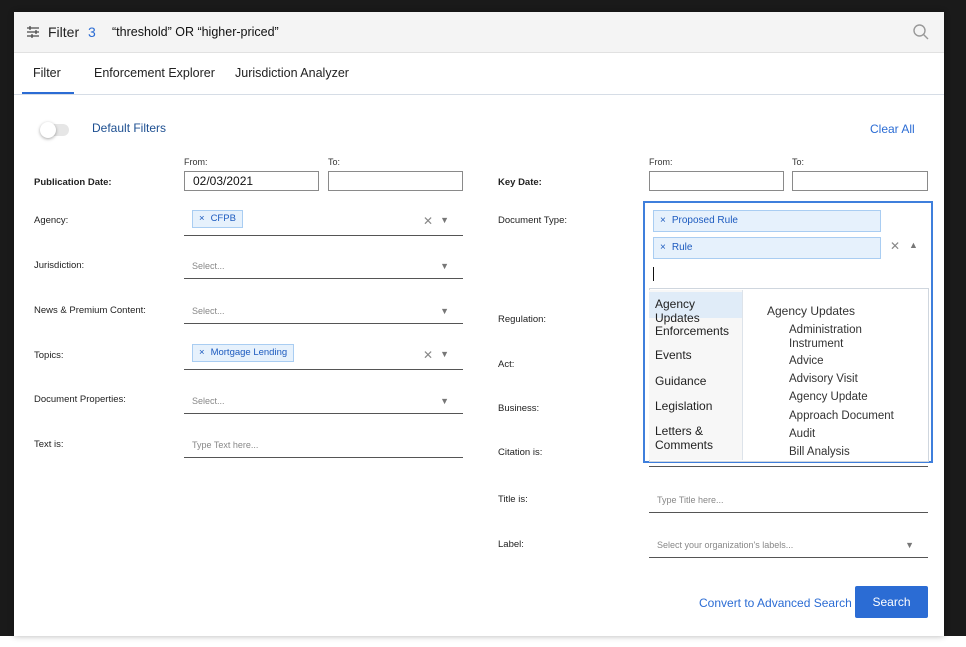 The height and width of the screenshot is (647, 966). I want to click on document-type-chip-label: Proposed Rule, so click(704, 220).